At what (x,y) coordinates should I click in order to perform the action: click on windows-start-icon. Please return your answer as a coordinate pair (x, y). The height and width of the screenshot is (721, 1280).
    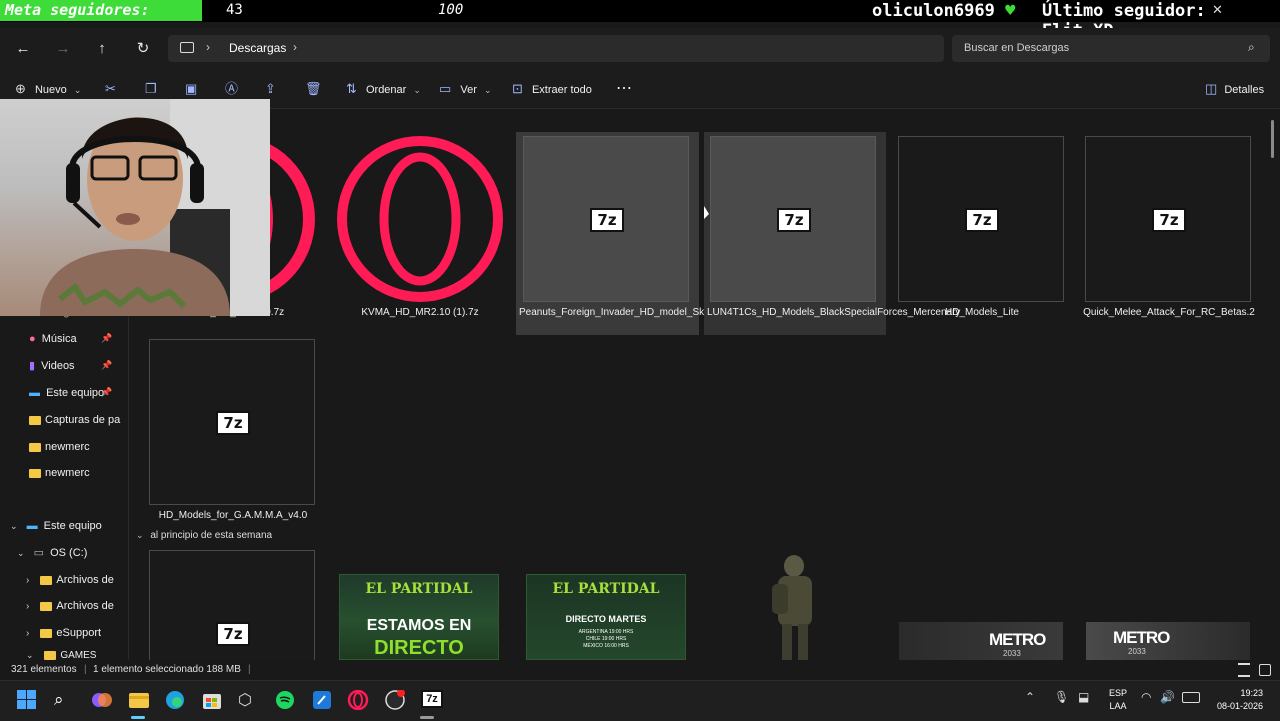
    Looking at the image, I should click on (27, 700).